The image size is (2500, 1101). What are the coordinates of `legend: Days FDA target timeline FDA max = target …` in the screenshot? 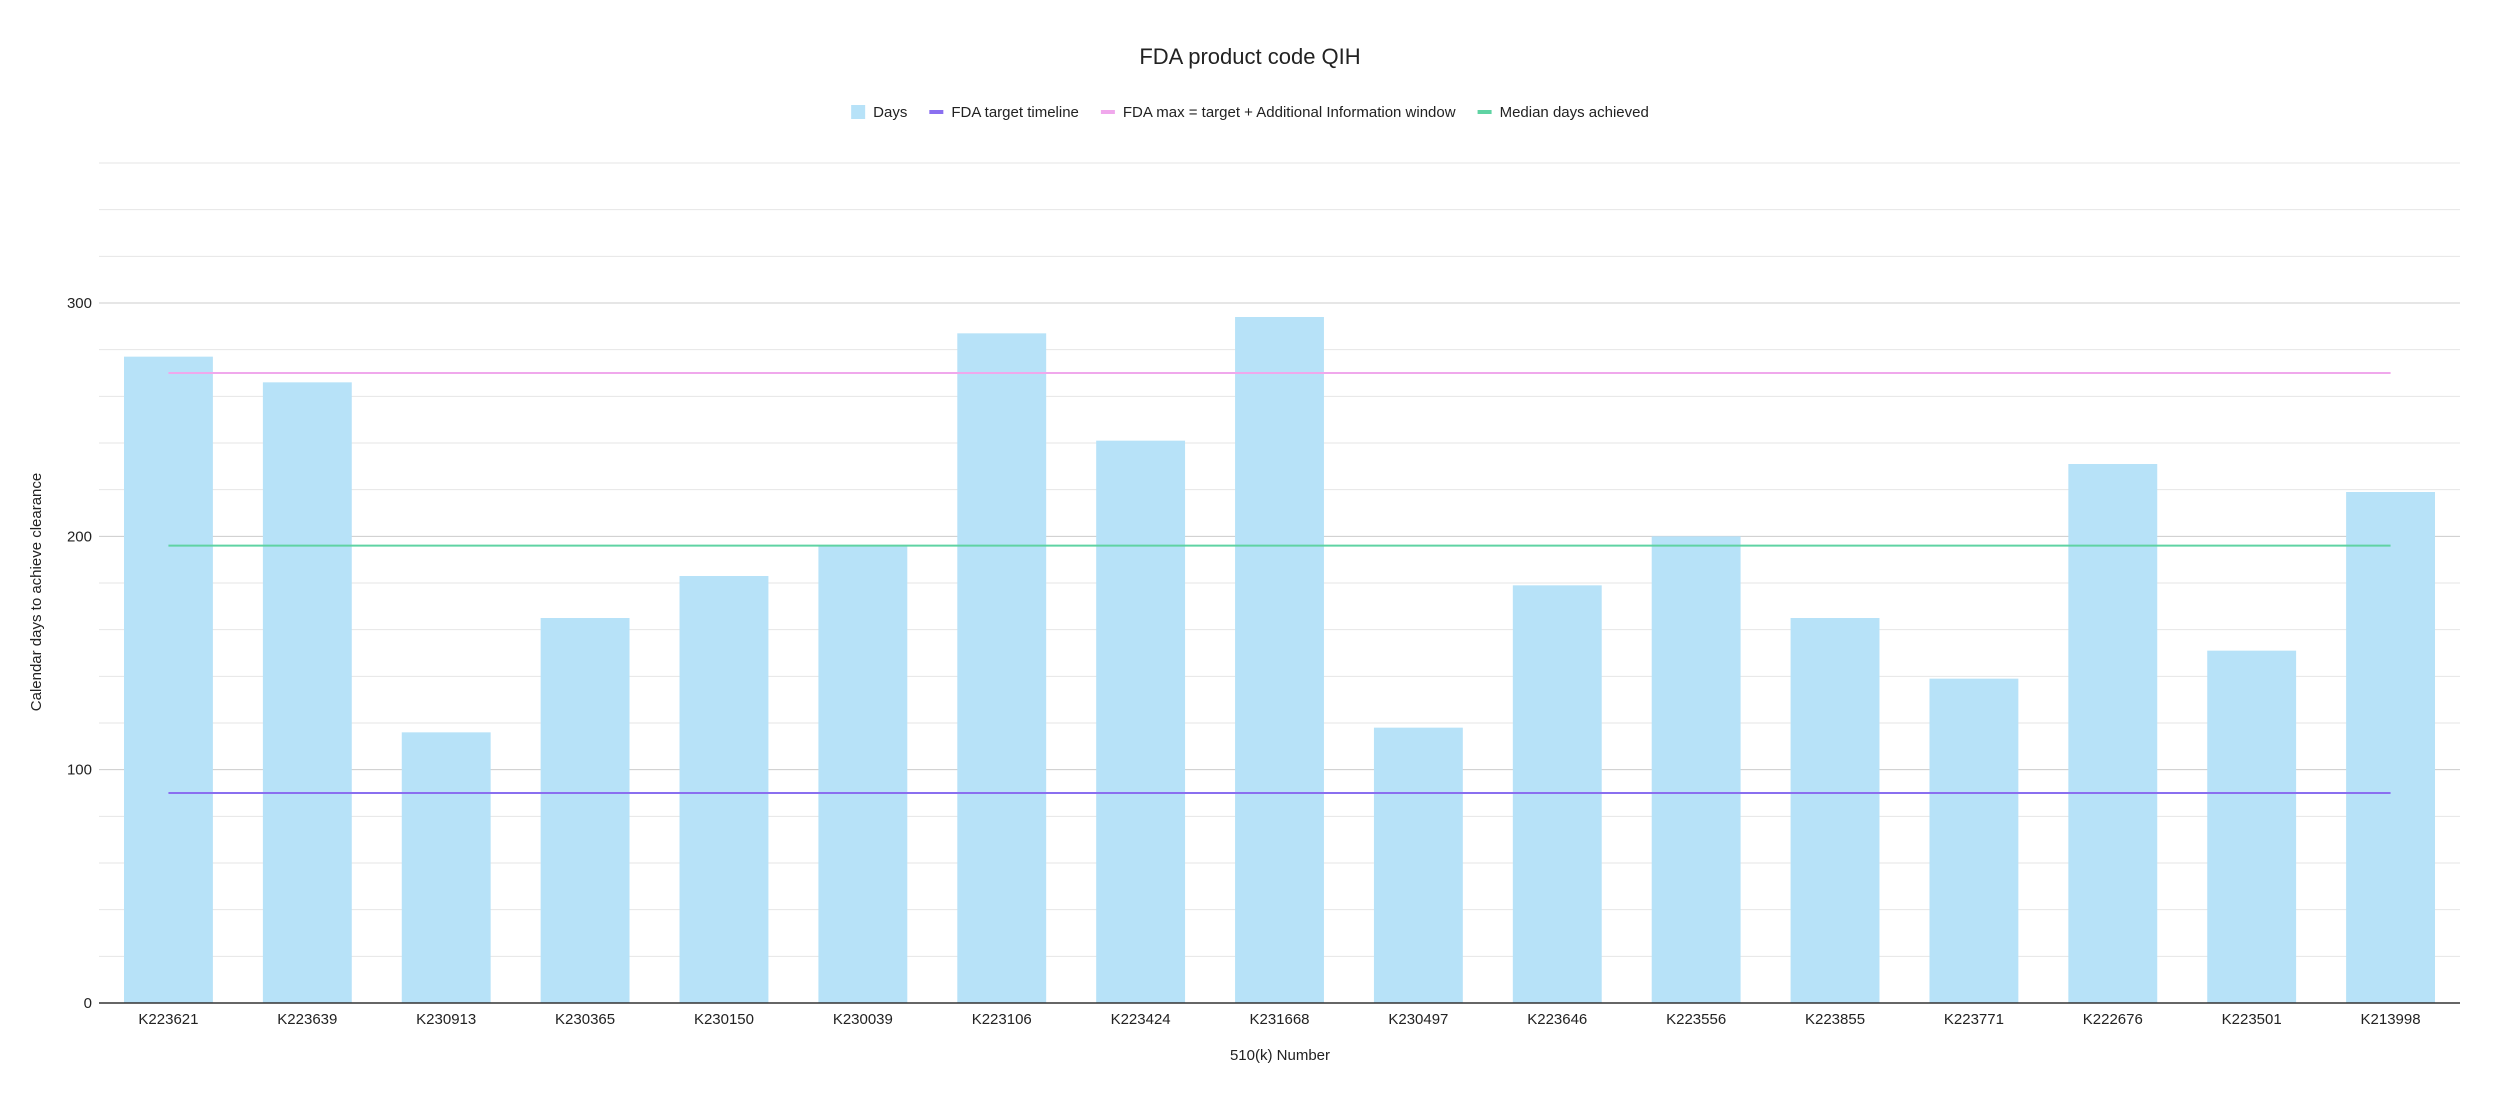 It's located at (1250, 112).